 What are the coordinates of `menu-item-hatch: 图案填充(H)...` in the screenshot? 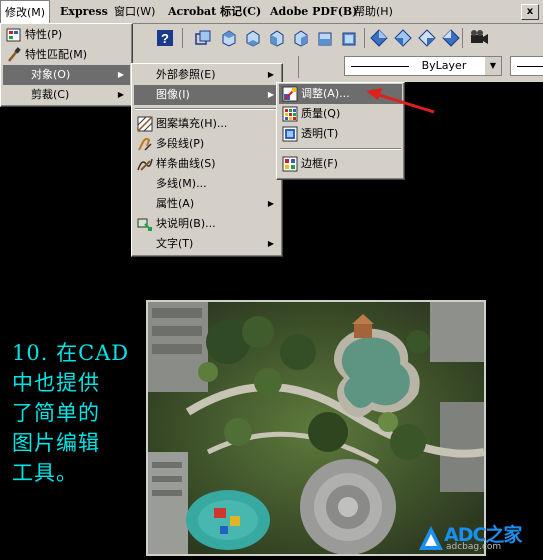 It's located at (207, 124).